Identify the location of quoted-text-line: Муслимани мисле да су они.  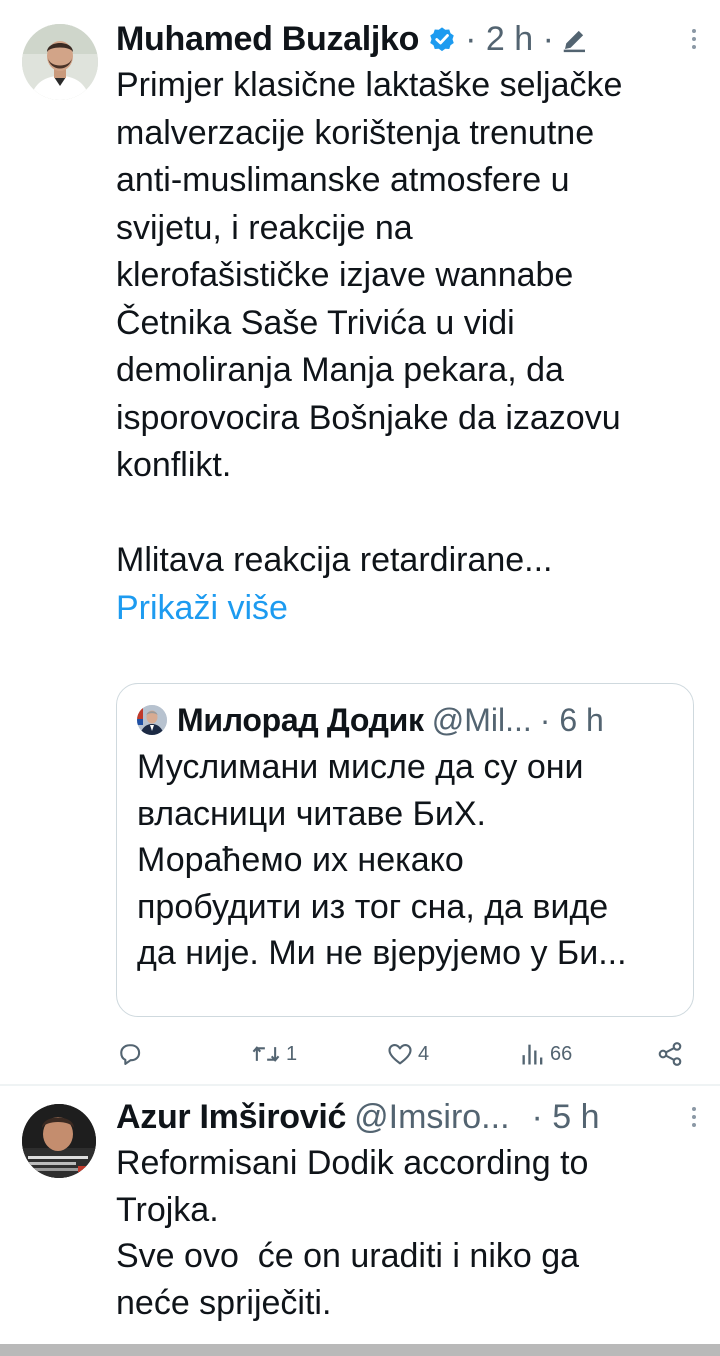
(360, 767).